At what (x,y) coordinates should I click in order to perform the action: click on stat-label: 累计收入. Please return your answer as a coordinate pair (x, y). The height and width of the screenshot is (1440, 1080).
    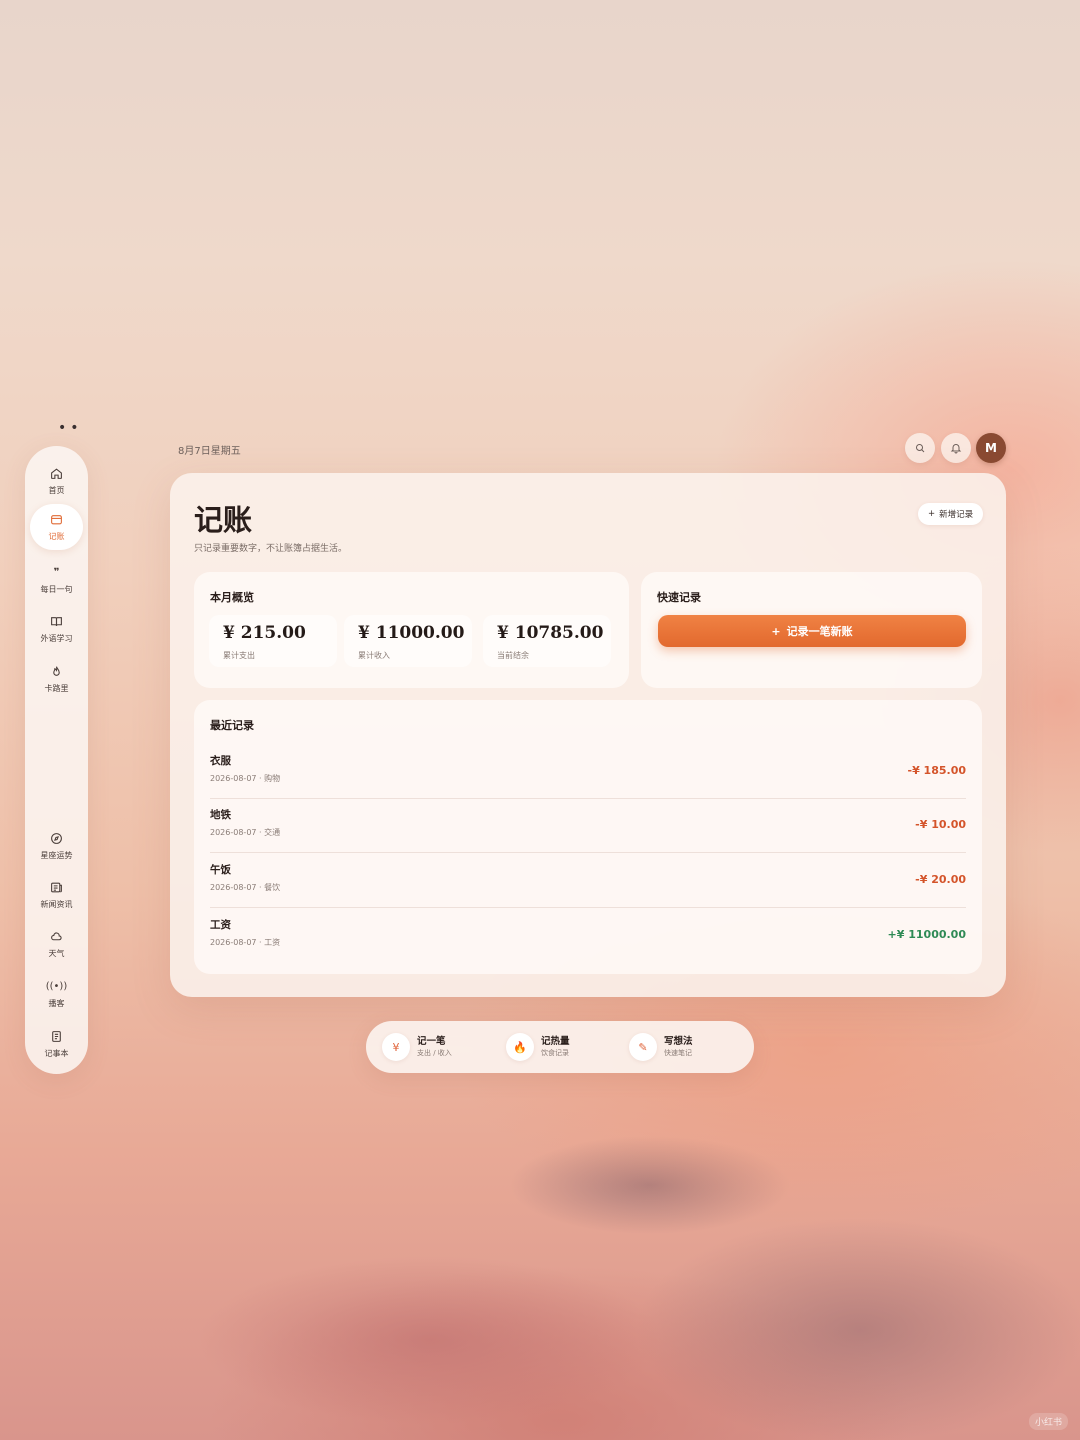
    Looking at the image, I should click on (374, 655).